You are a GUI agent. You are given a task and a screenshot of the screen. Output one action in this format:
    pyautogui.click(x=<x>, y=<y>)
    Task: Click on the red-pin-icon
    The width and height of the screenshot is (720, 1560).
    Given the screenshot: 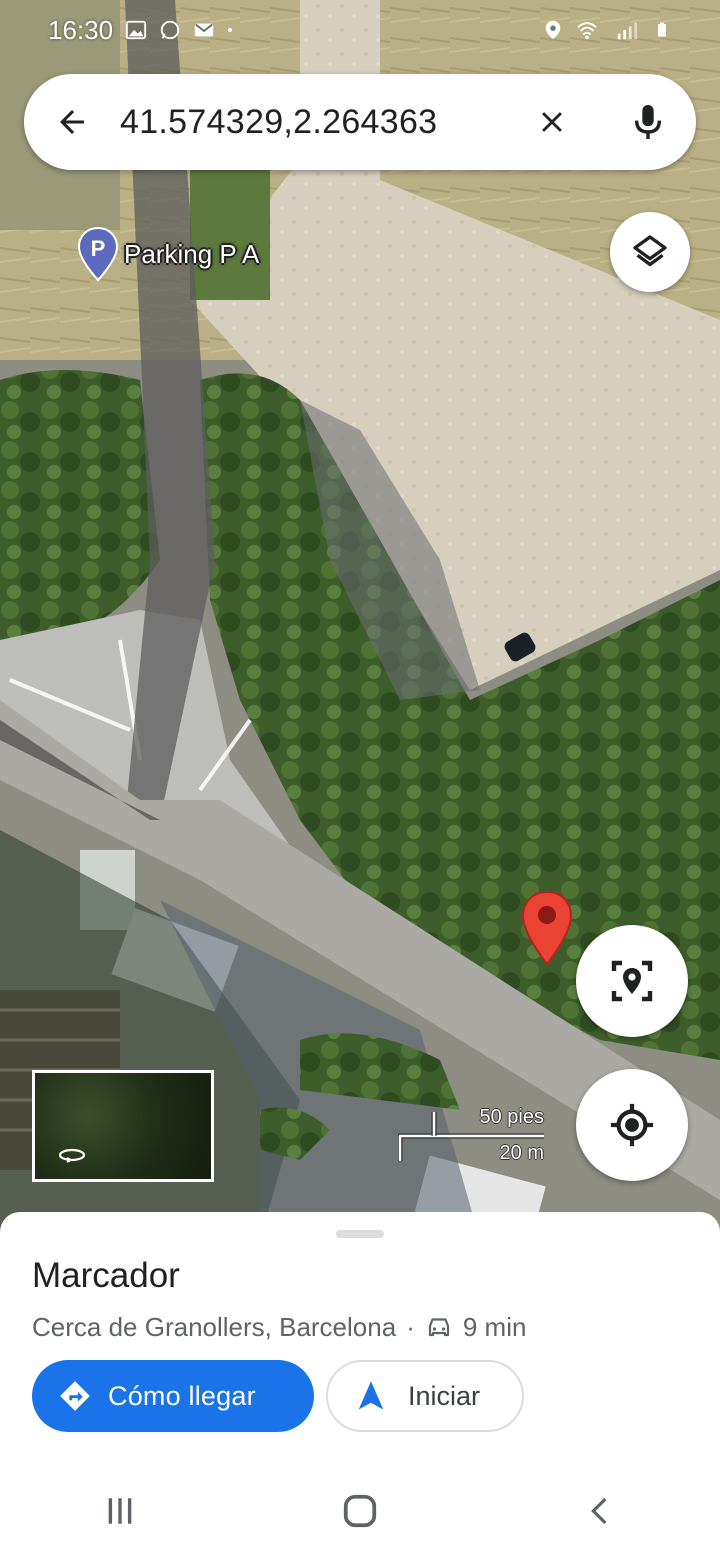 What is the action you would take?
    pyautogui.click(x=547, y=928)
    